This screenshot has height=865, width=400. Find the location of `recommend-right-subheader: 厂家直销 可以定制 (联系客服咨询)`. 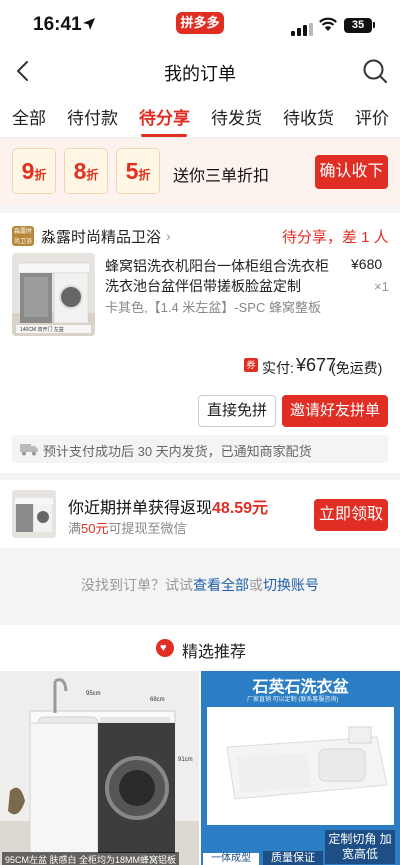

recommend-right-subheader: 厂家直销 可以定制 (联系客服咨询) is located at coordinates (293, 700).